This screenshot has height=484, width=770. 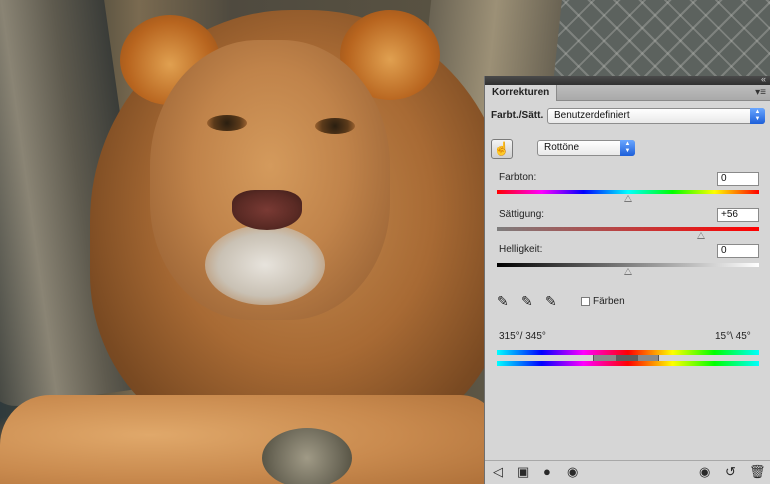 I want to click on preset-select: Benutzerdefiniert ▲ ▼, so click(x=656, y=116).